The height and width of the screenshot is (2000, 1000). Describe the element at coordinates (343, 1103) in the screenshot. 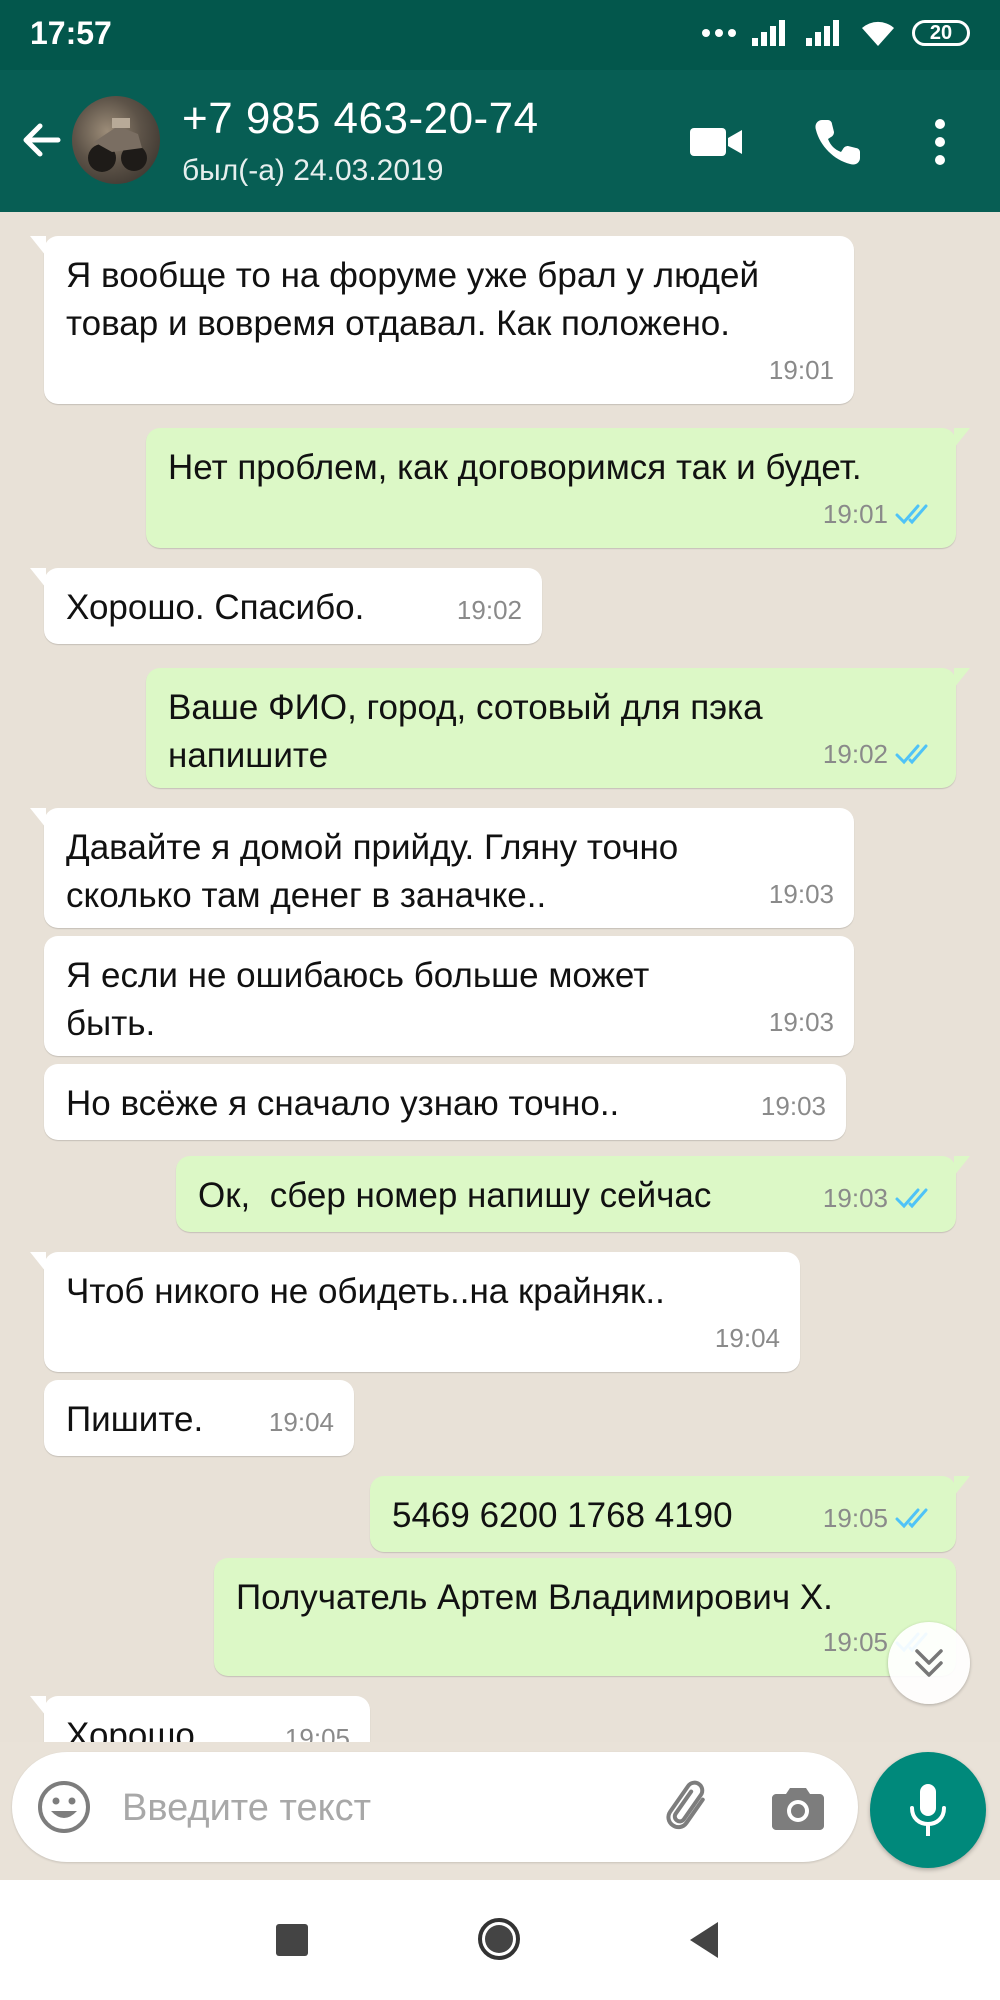

I see `message-text: Но всёже я сначало узнаю точно..` at that location.